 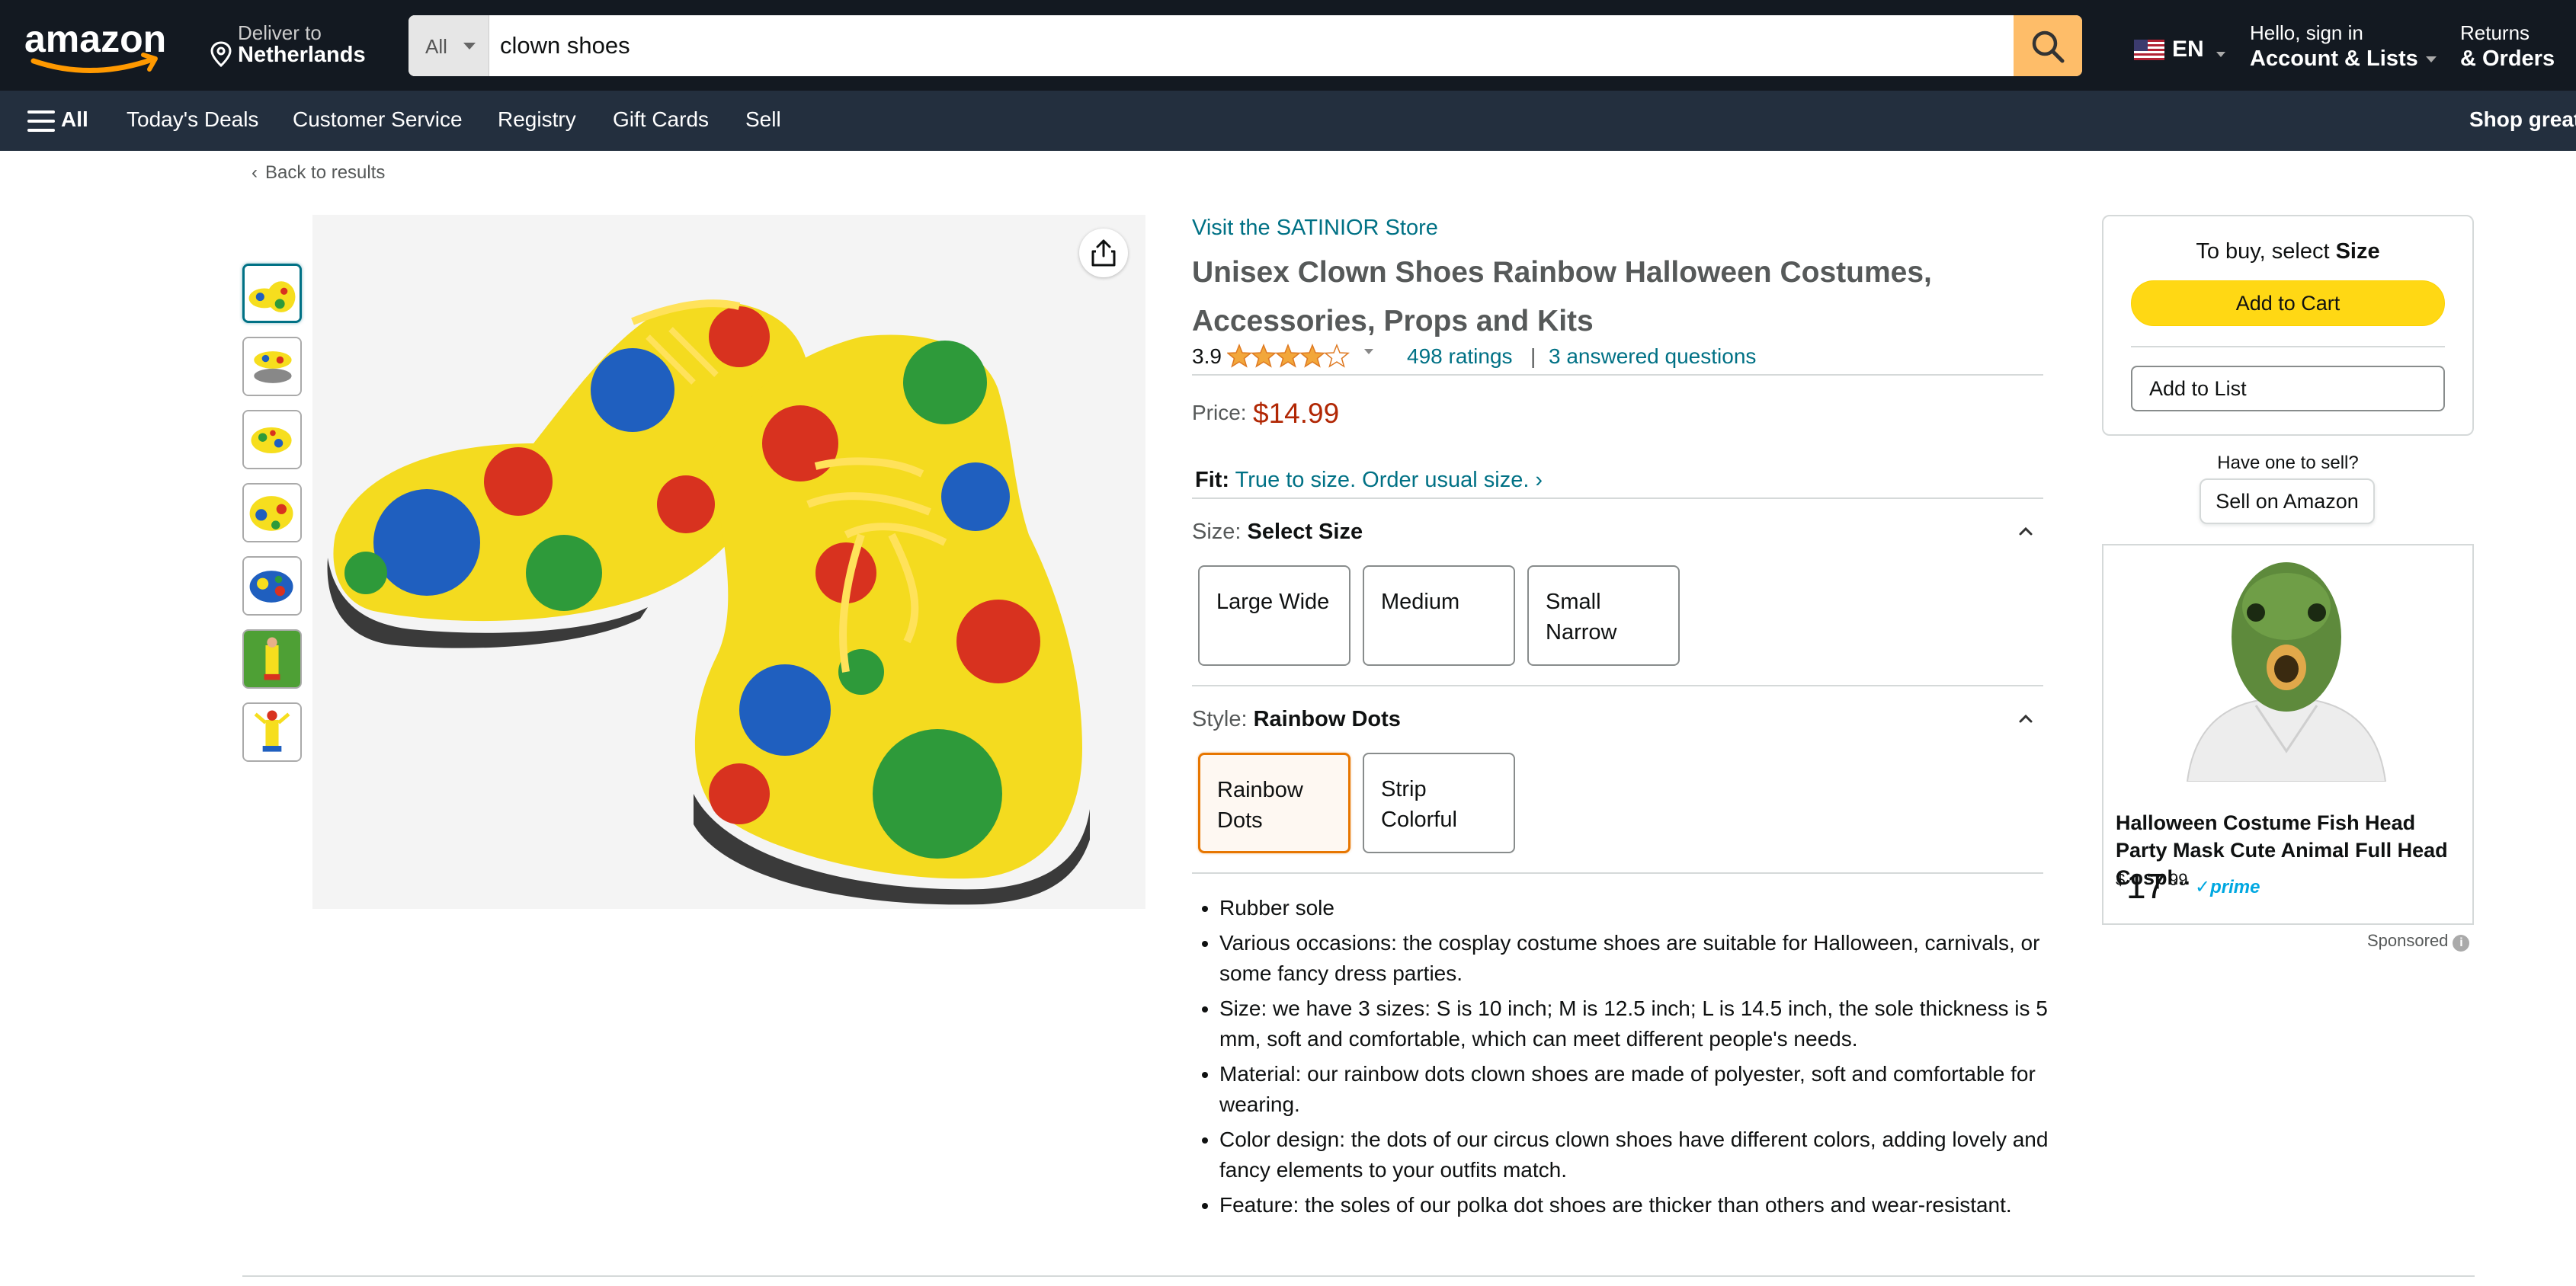 I want to click on fit-link: True to size. Order usual size. ›, so click(x=1389, y=480).